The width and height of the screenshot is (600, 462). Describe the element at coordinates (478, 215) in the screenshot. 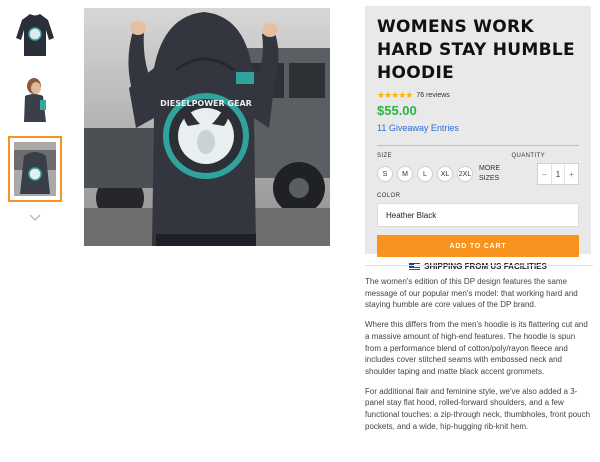

I see `color-select: Heather Black` at that location.